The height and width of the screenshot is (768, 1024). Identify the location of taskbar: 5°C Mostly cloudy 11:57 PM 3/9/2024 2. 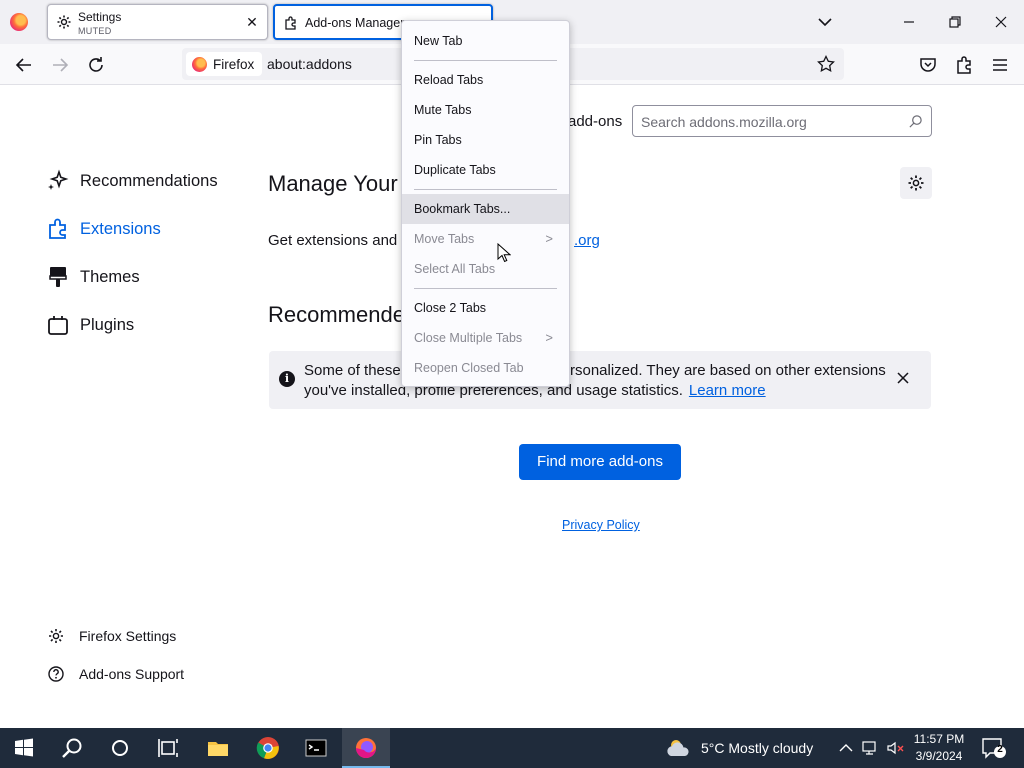
(512, 748).